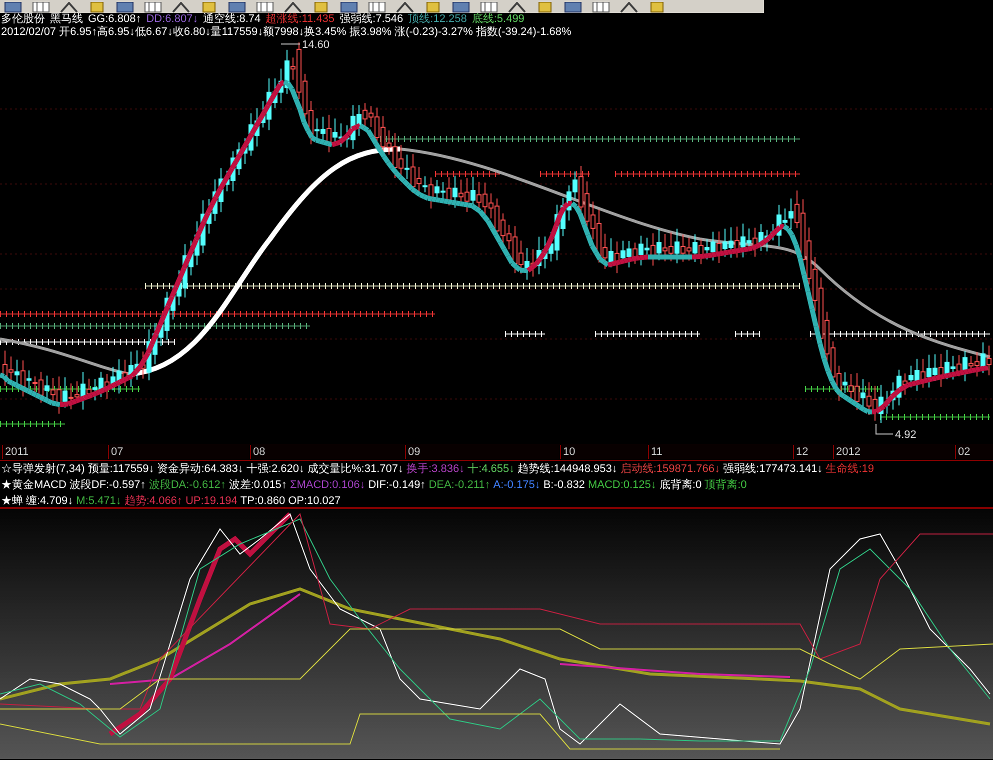  What do you see at coordinates (263, 500) in the screenshot?
I see `indicator-reading: TP:0.860` at bounding box center [263, 500].